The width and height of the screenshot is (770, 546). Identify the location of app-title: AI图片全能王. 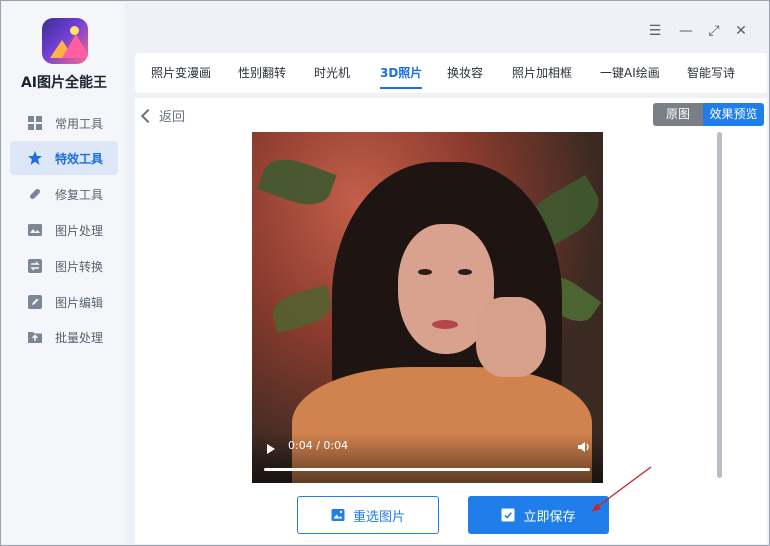
(64, 83).